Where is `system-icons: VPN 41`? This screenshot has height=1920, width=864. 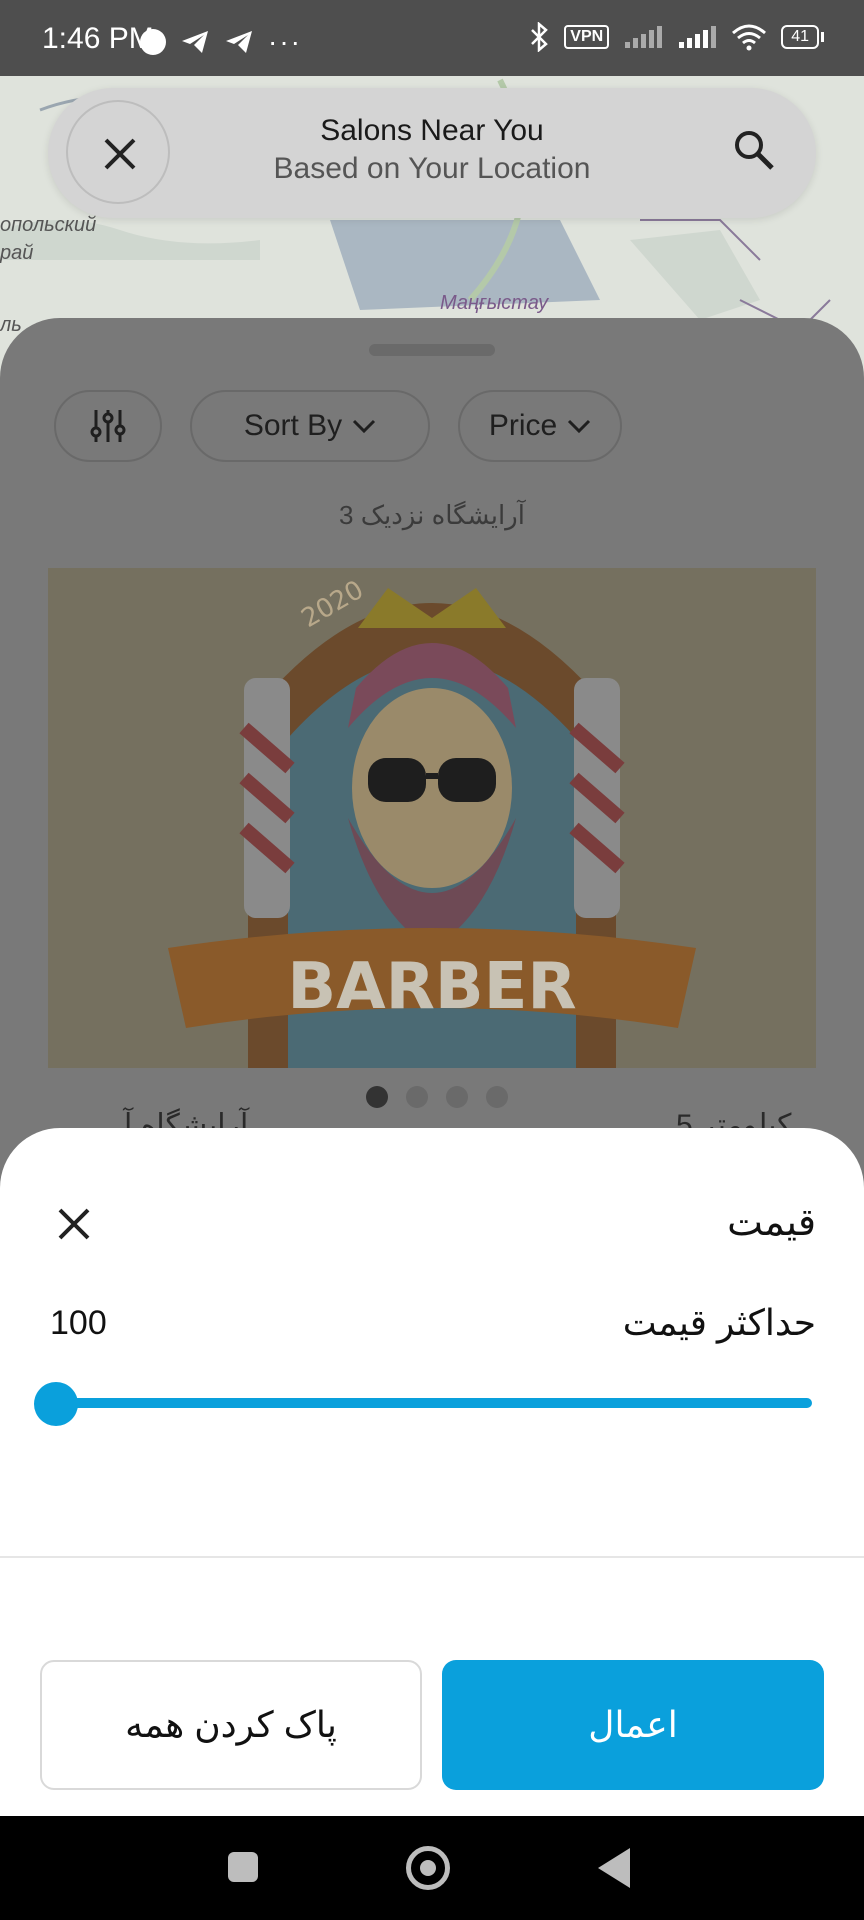 system-icons: VPN 41 is located at coordinates (676, 37).